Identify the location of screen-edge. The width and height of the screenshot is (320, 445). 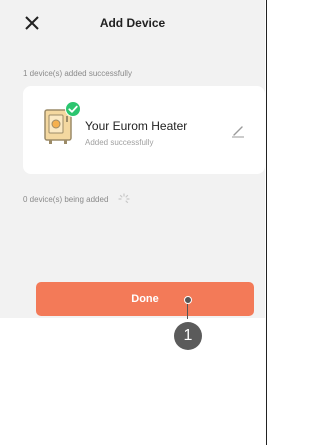
(272, 159).